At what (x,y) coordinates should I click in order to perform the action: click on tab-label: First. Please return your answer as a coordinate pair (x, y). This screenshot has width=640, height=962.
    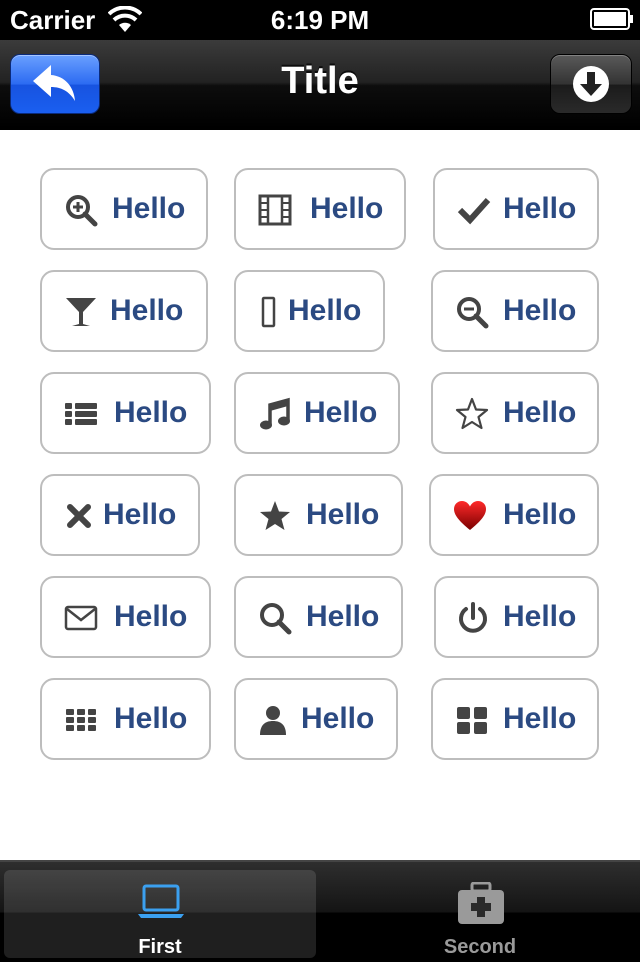
    Looking at the image, I should click on (160, 947).